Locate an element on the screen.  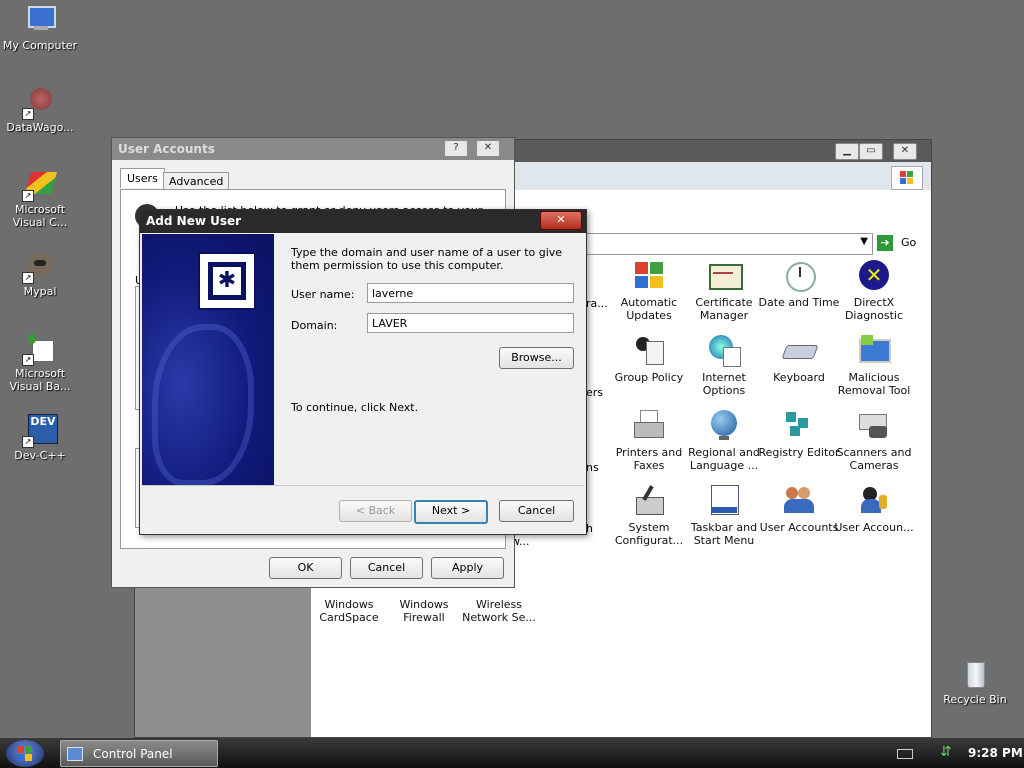
registry-icon is located at coordinates (799, 425).